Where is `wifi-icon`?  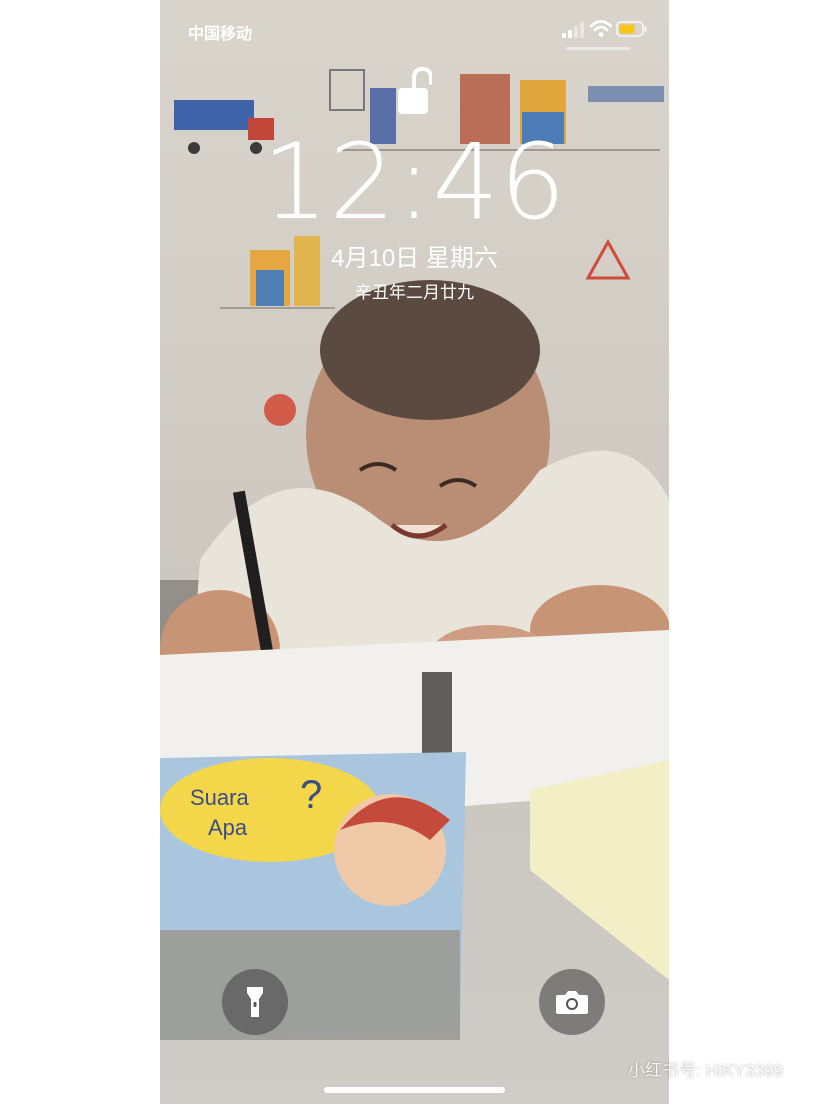
wifi-icon is located at coordinates (601, 29).